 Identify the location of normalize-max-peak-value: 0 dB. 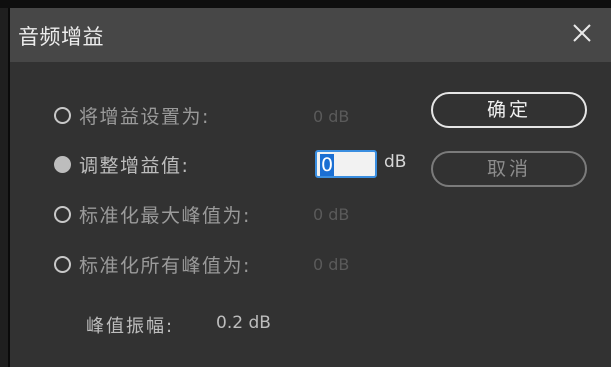
(331, 214).